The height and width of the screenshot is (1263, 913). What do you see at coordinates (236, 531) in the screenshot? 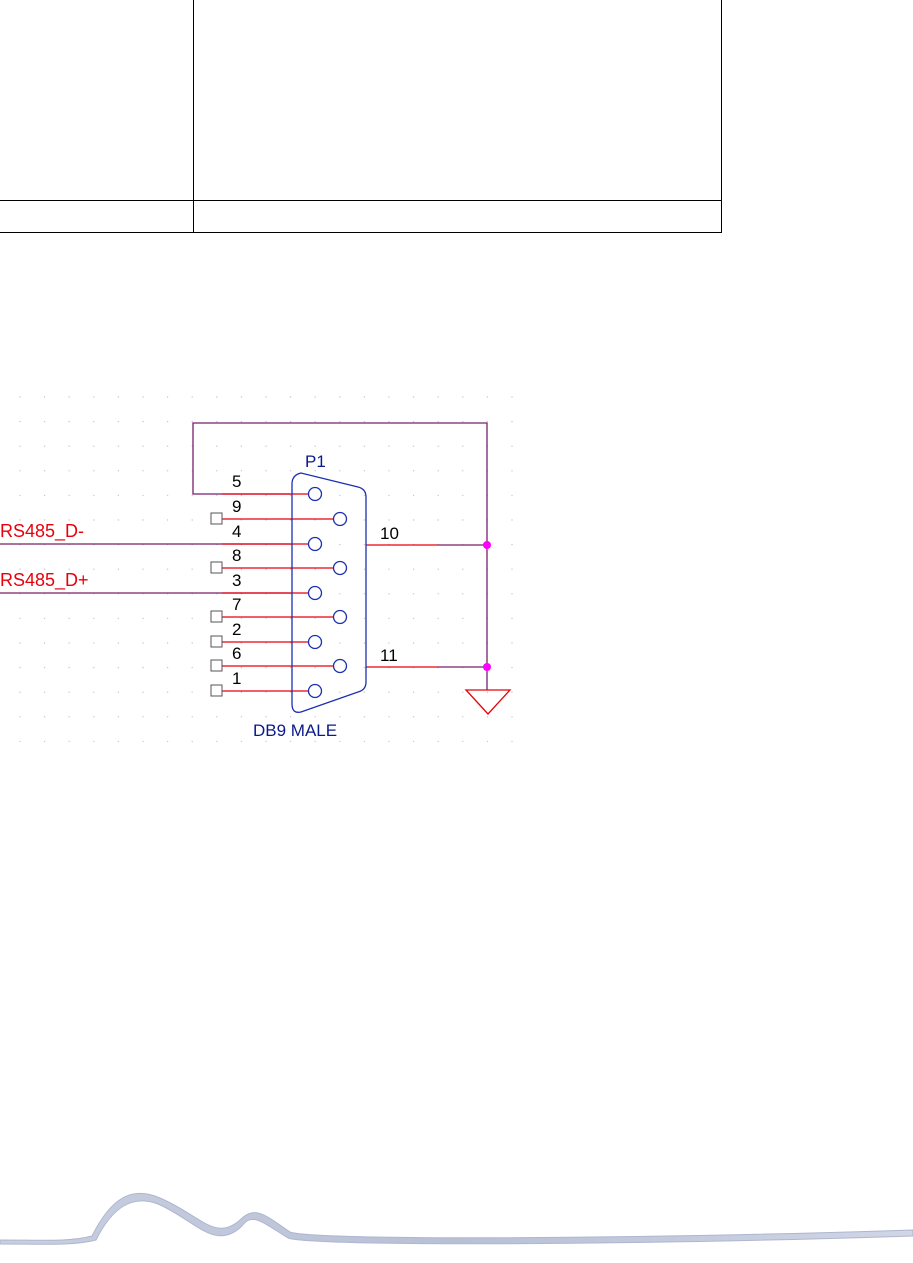
I see `pin-number: 4` at bounding box center [236, 531].